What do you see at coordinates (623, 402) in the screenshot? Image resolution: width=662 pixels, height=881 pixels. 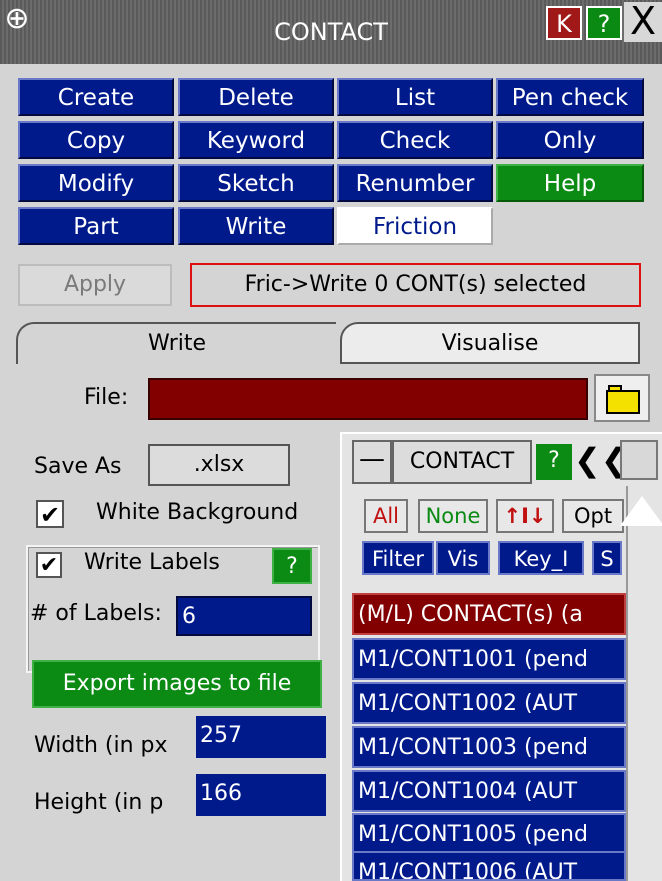 I see `folder-icon` at bounding box center [623, 402].